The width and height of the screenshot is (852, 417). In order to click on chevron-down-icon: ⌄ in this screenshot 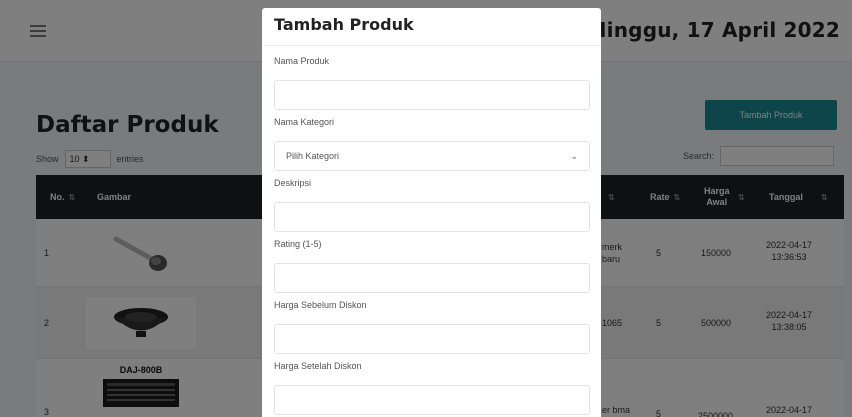, I will do `click(574, 155)`.